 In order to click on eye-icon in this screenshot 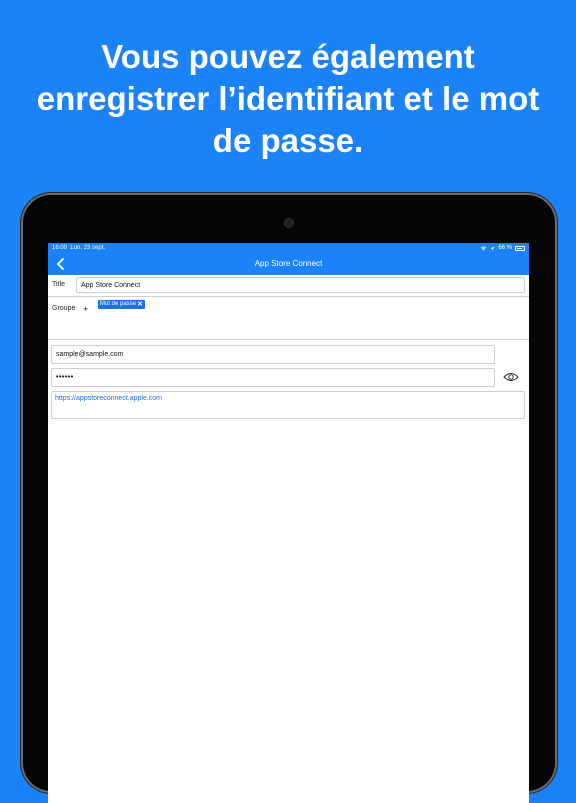, I will do `click(511, 377)`.